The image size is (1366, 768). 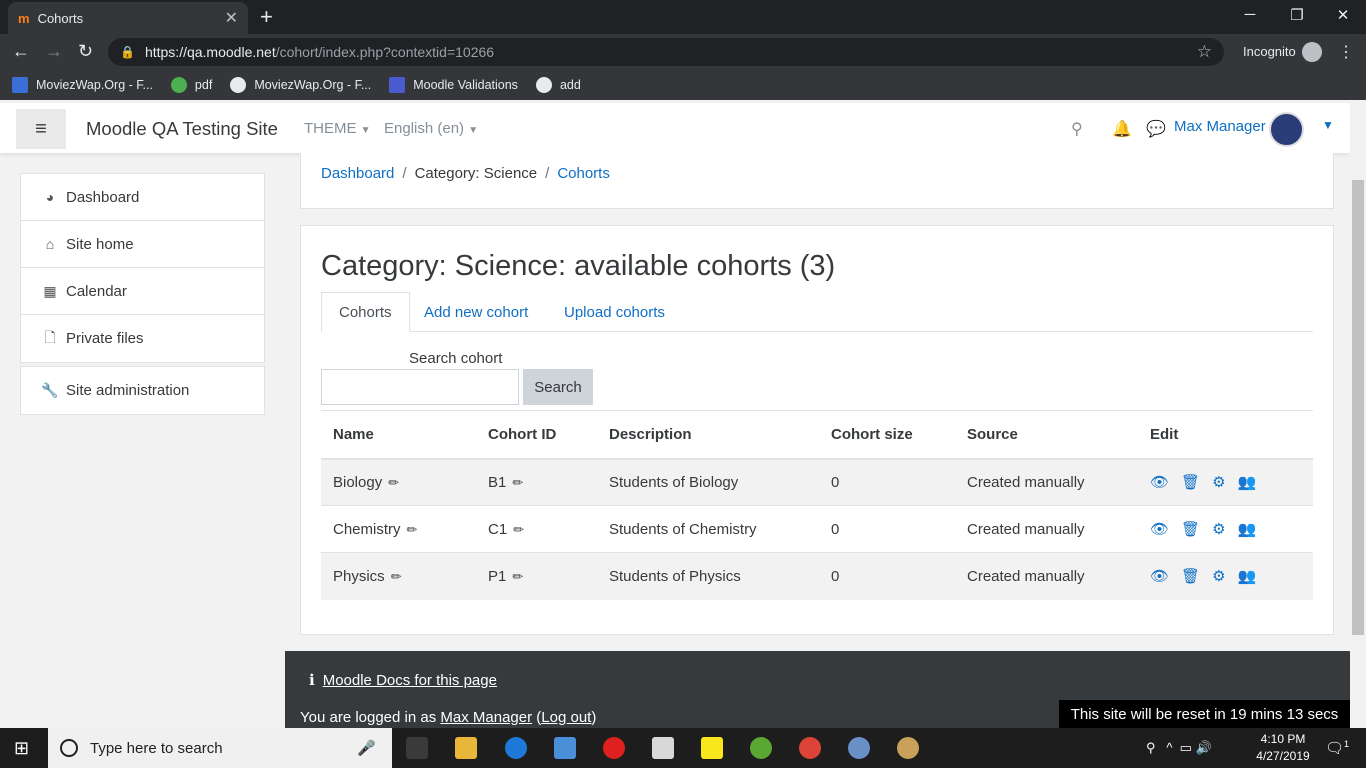 I want to click on search-button: Search, so click(x=558, y=387).